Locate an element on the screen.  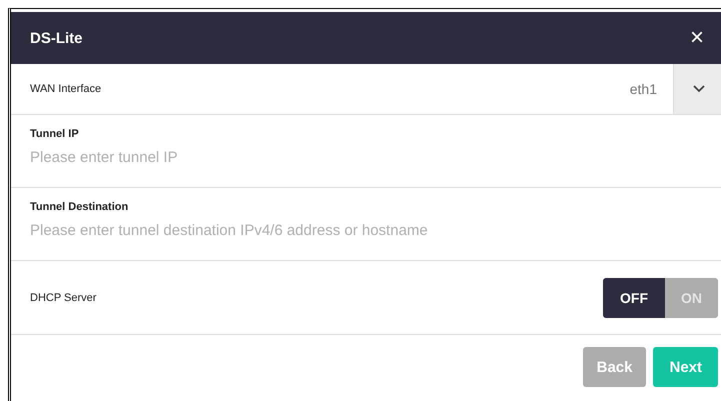
back-button: Back is located at coordinates (614, 367).